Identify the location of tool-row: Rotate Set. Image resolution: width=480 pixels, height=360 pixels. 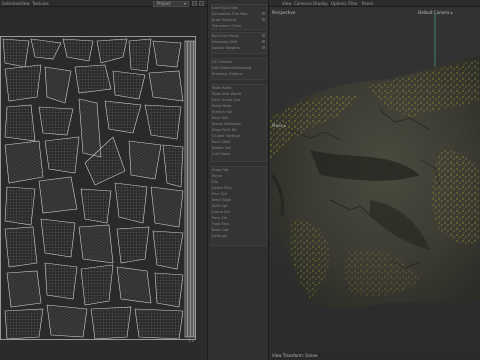
(221, 148).